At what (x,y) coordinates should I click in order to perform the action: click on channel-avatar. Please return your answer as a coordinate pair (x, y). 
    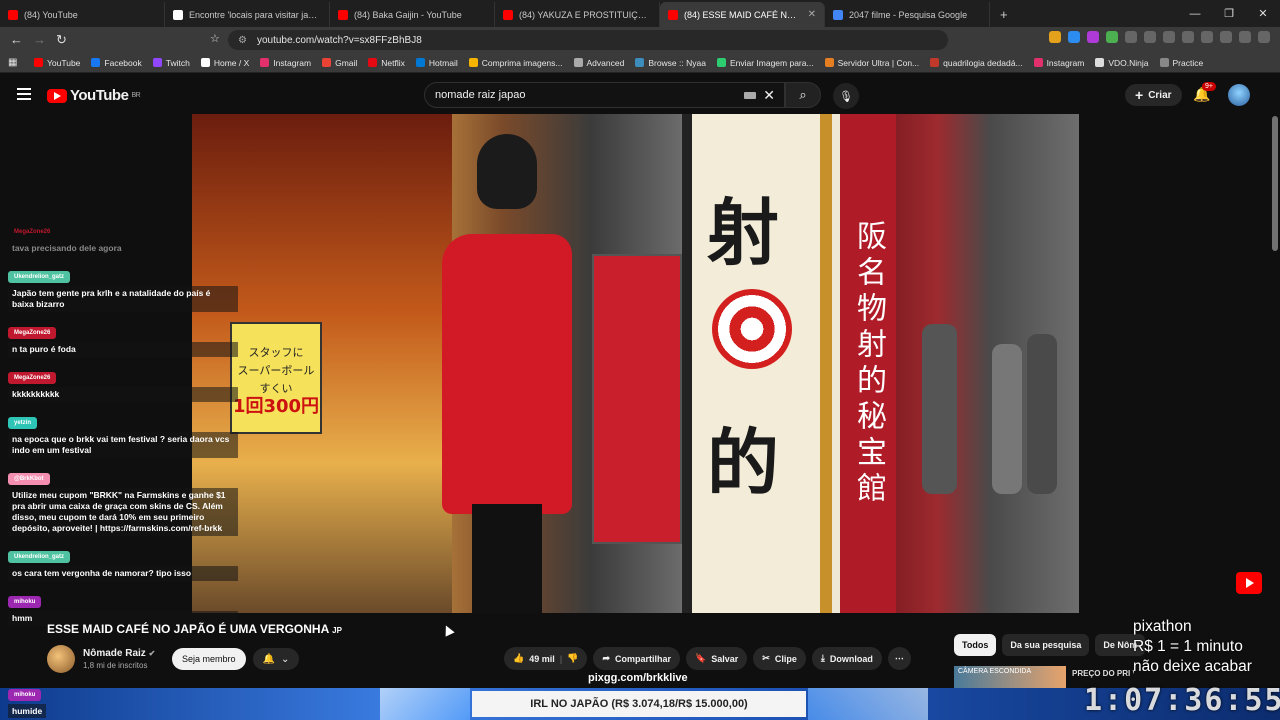
    Looking at the image, I should click on (61, 659).